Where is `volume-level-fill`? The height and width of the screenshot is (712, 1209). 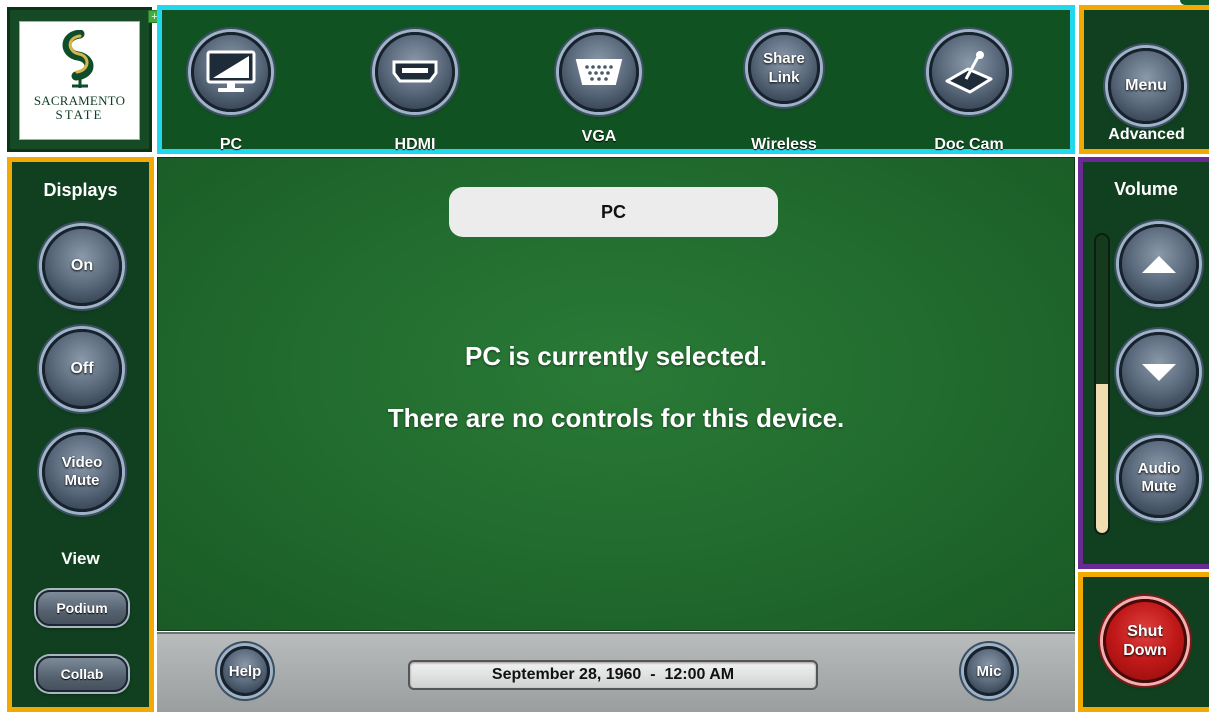 volume-level-fill is located at coordinates (1102, 458).